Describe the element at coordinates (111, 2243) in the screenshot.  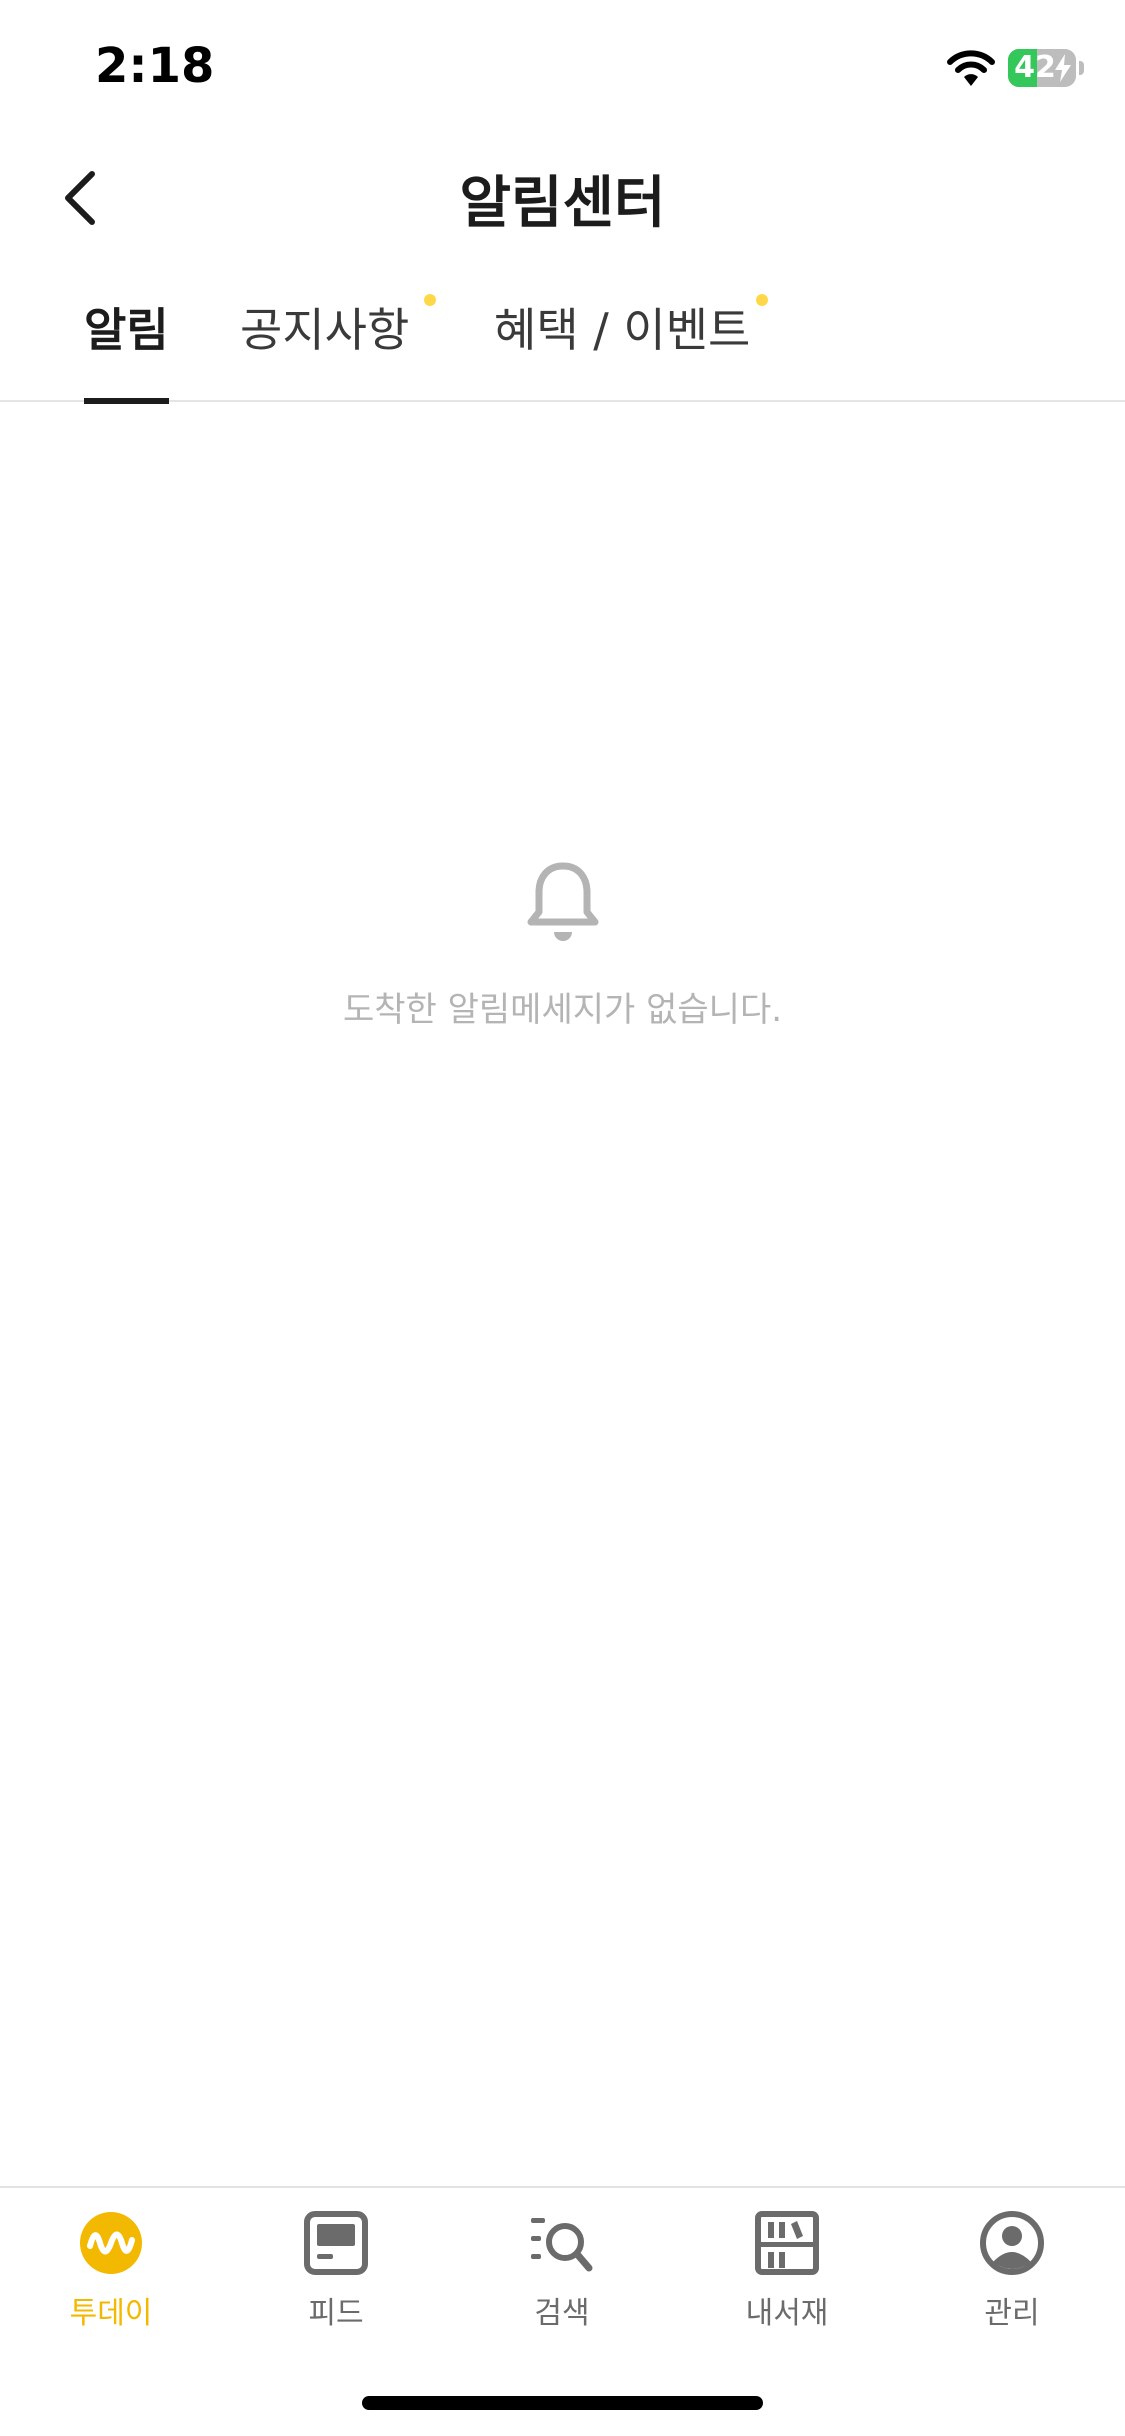
I see `today-wave-icon` at that location.